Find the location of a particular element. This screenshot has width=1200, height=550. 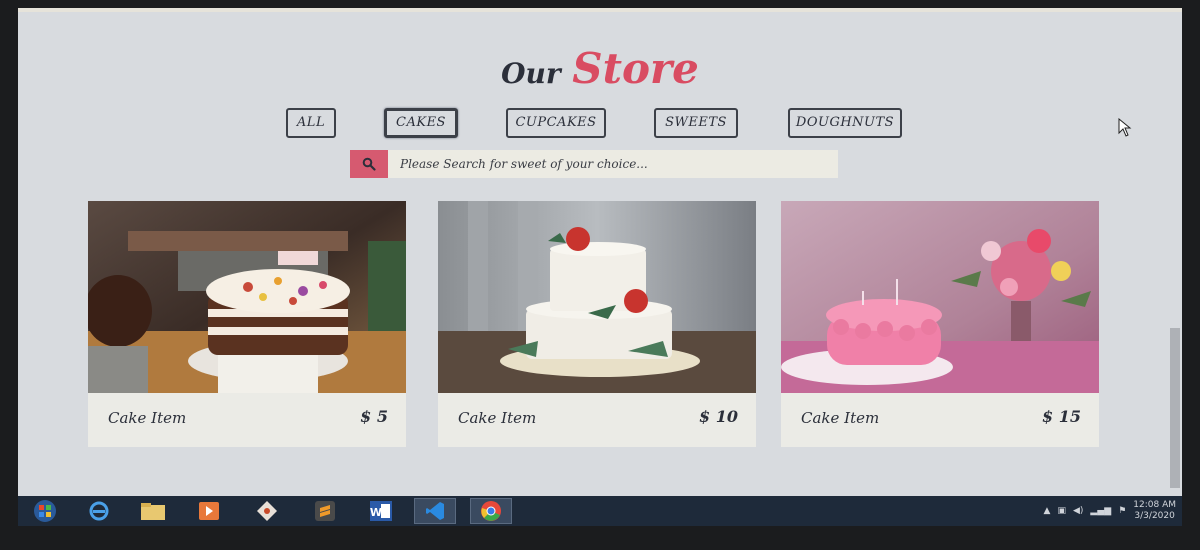

taskbar-git is located at coordinates (267, 511).